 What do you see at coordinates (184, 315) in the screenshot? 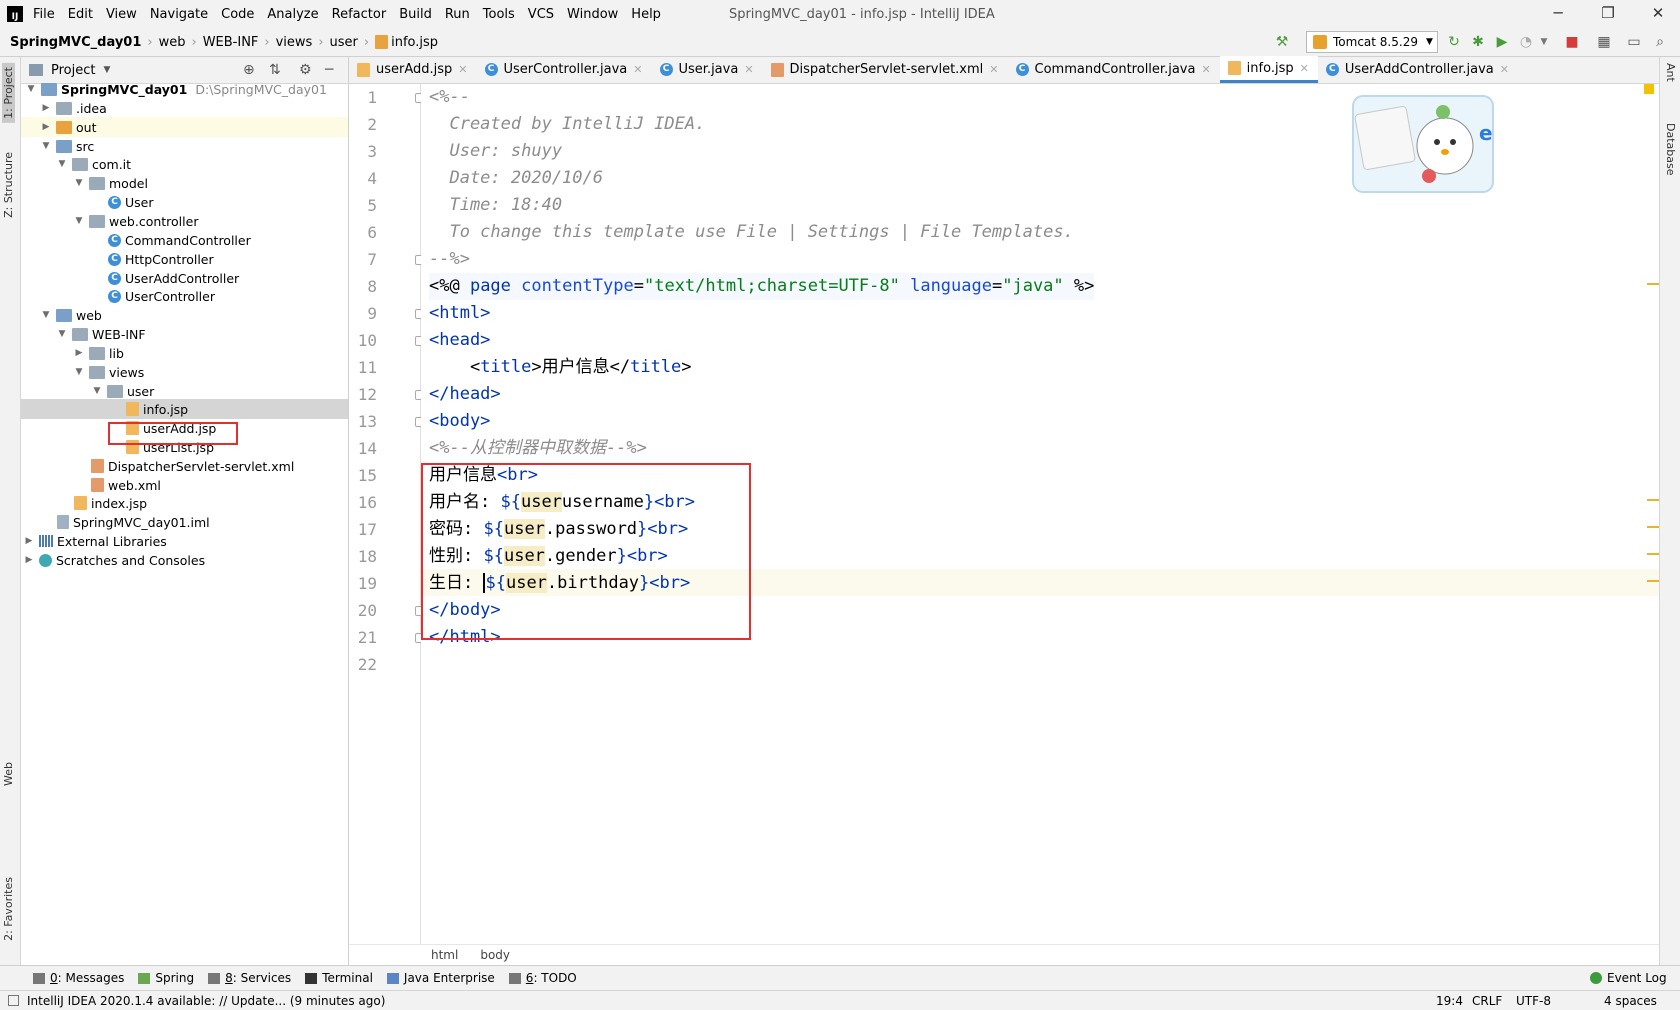
I see `tree-item: ▼ web` at bounding box center [184, 315].